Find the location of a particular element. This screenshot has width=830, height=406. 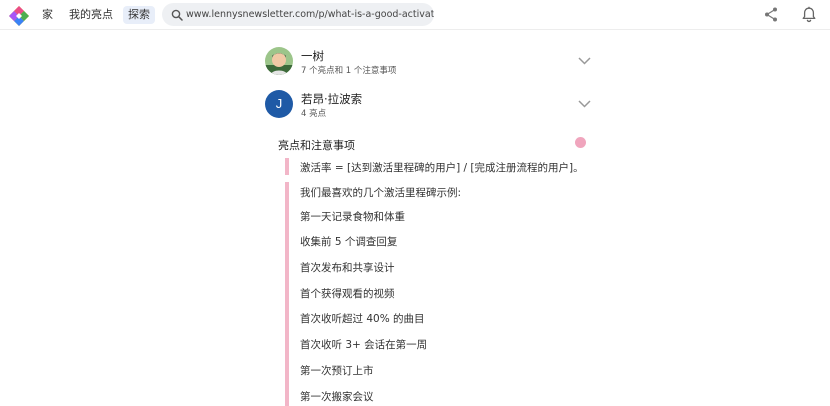

avatar: J is located at coordinates (279, 104).